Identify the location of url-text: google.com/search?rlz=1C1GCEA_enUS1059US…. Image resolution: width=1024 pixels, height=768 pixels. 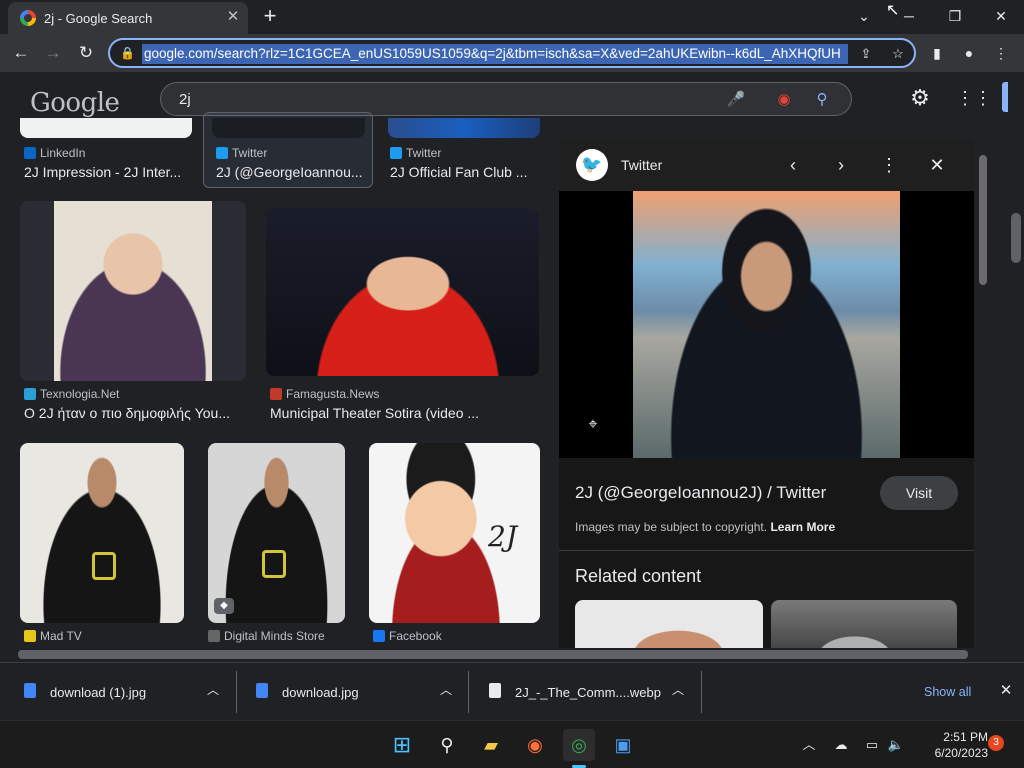
(495, 54).